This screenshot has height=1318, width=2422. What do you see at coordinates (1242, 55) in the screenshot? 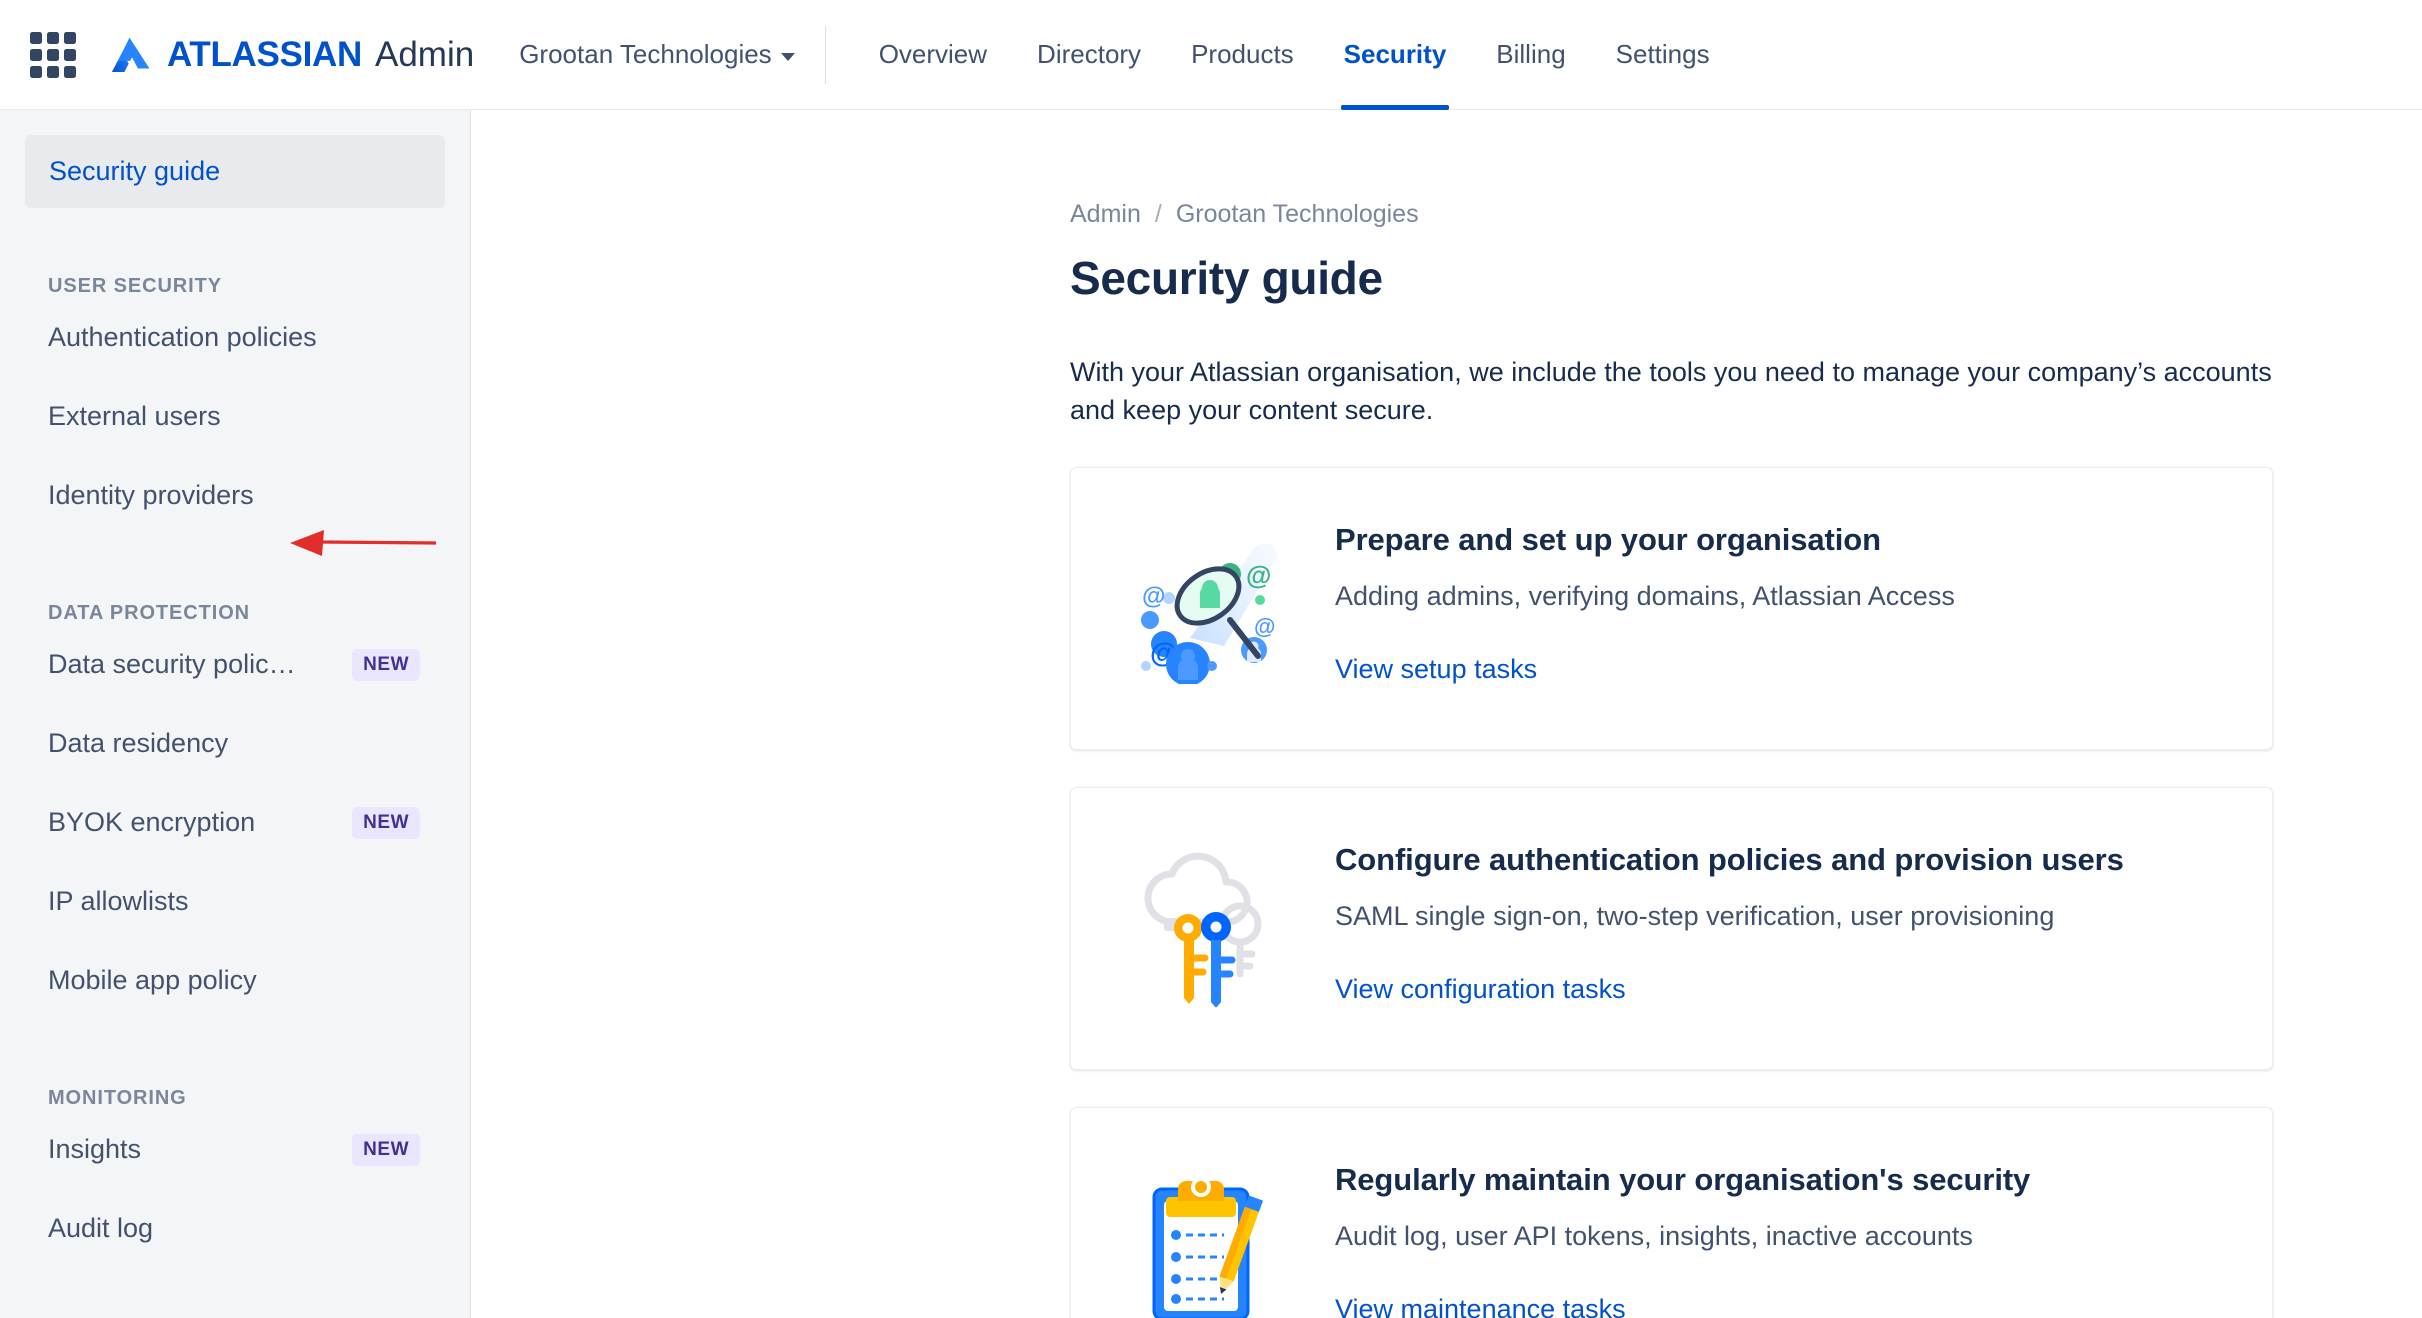
I see `nav-item-products: Products` at bounding box center [1242, 55].